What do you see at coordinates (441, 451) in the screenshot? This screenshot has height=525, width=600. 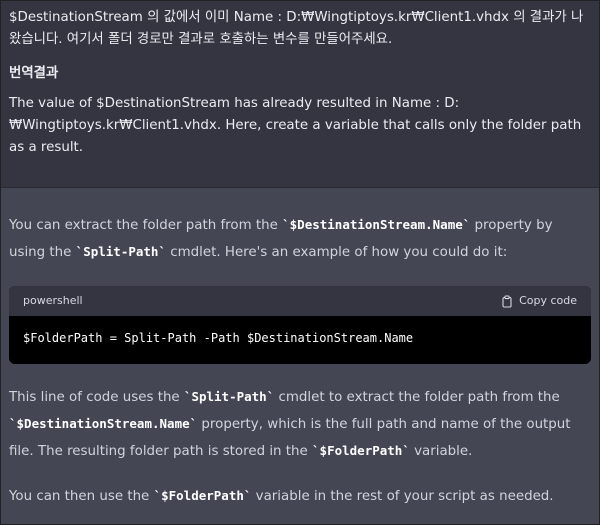 I see `text-span: variable.` at bounding box center [441, 451].